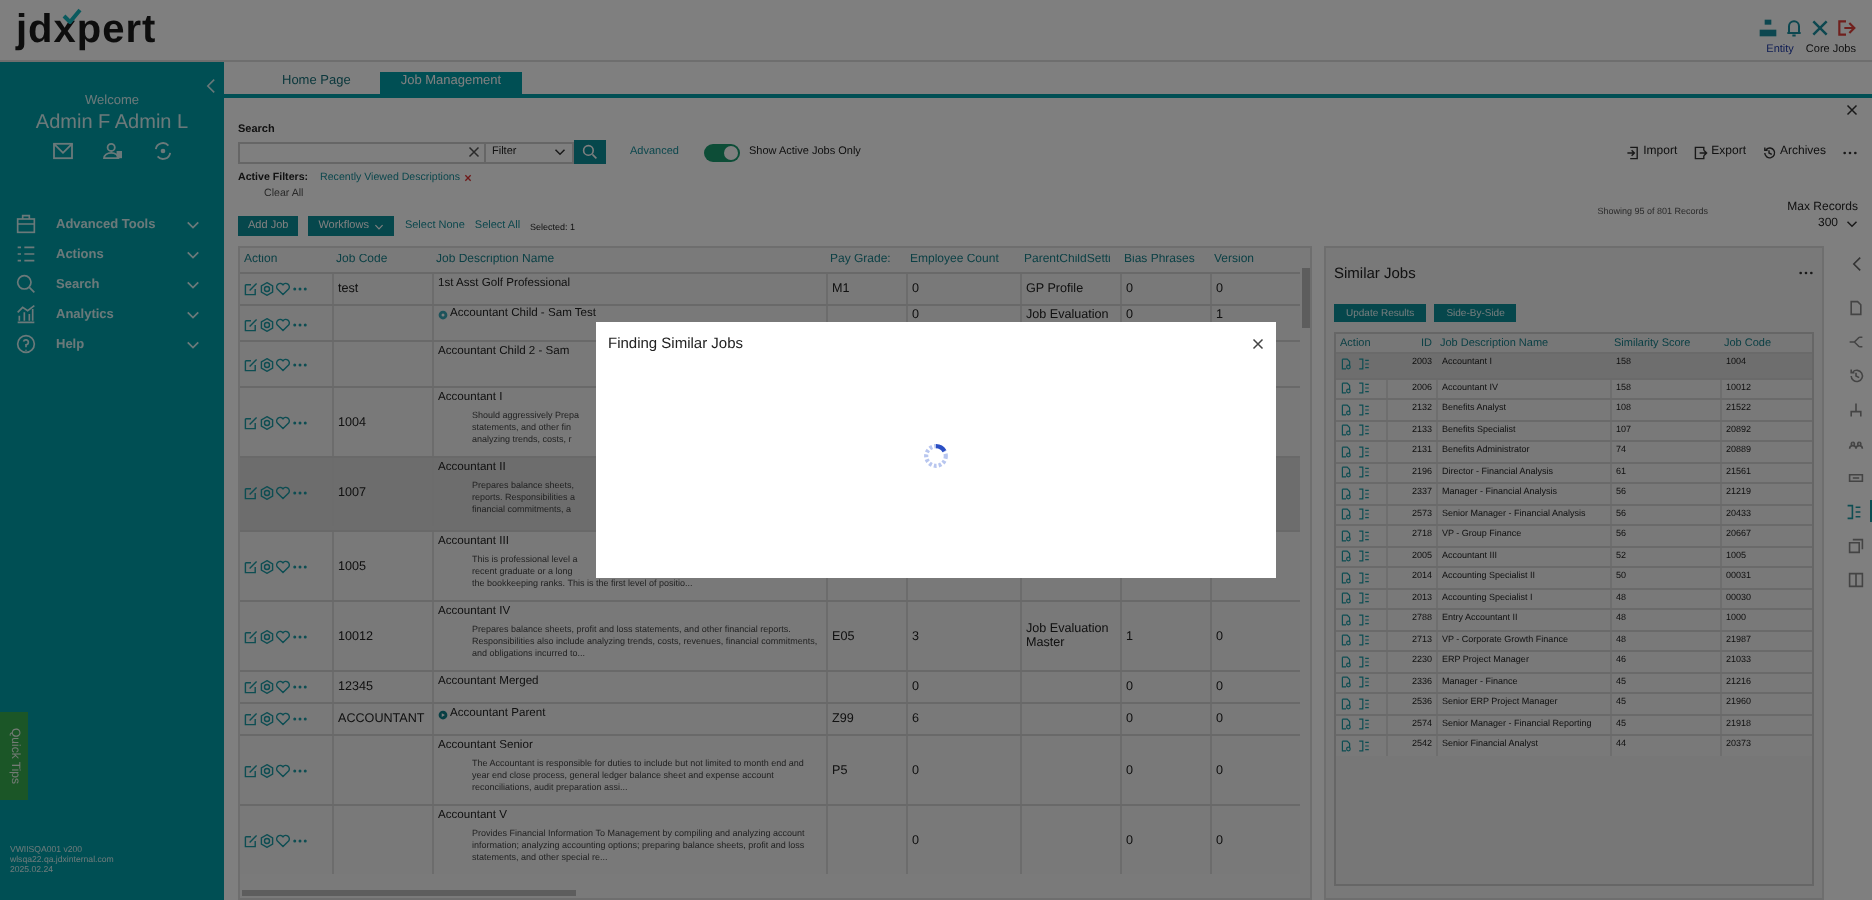 The width and height of the screenshot is (1872, 900). Describe the element at coordinates (1856, 264) in the screenshot. I see `collapse-icon` at that location.